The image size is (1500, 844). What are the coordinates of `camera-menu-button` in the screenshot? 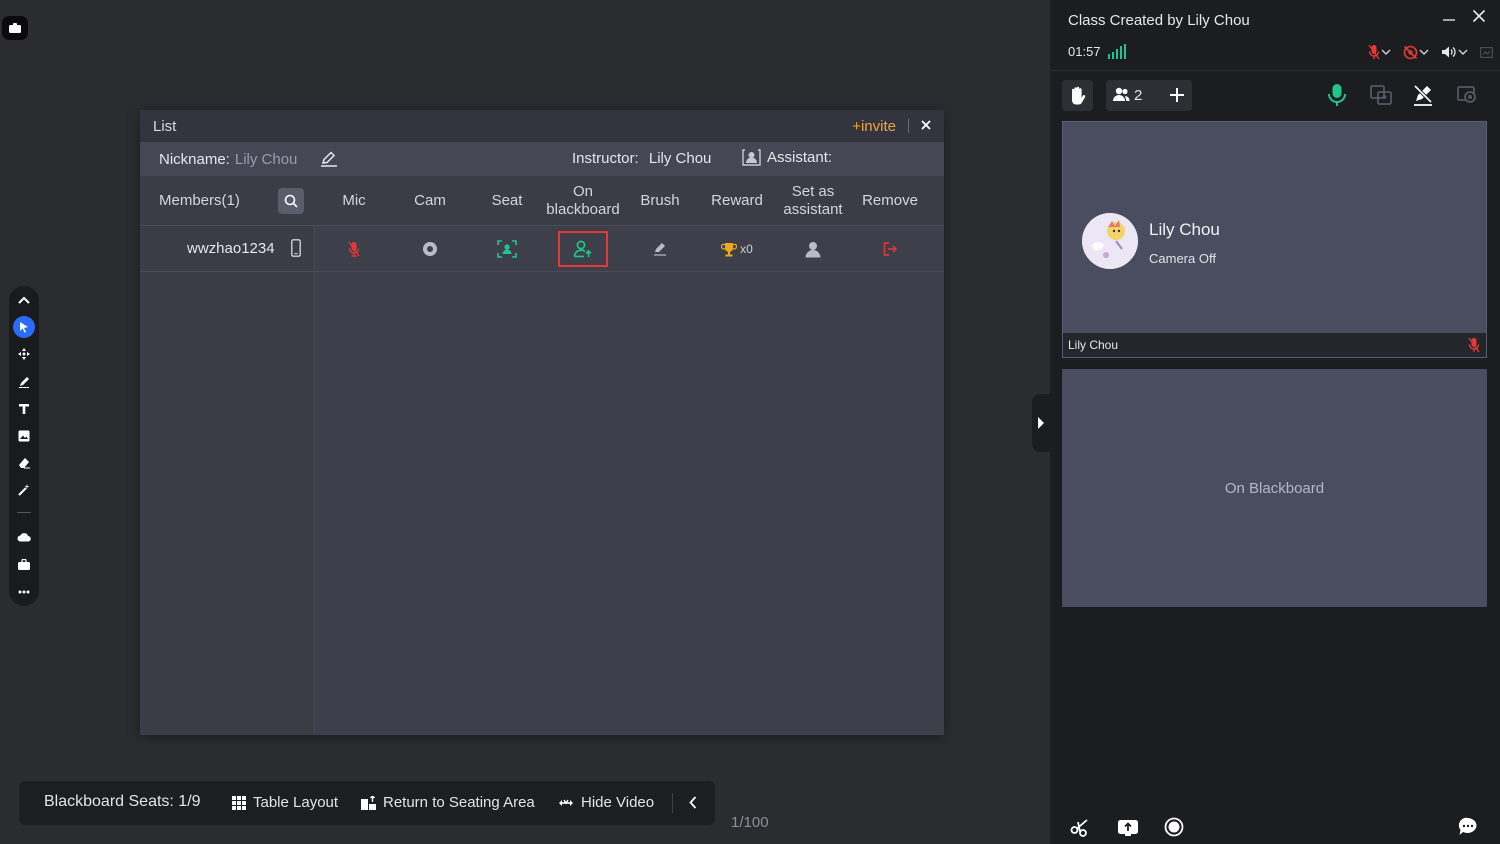 It's located at (1416, 52).